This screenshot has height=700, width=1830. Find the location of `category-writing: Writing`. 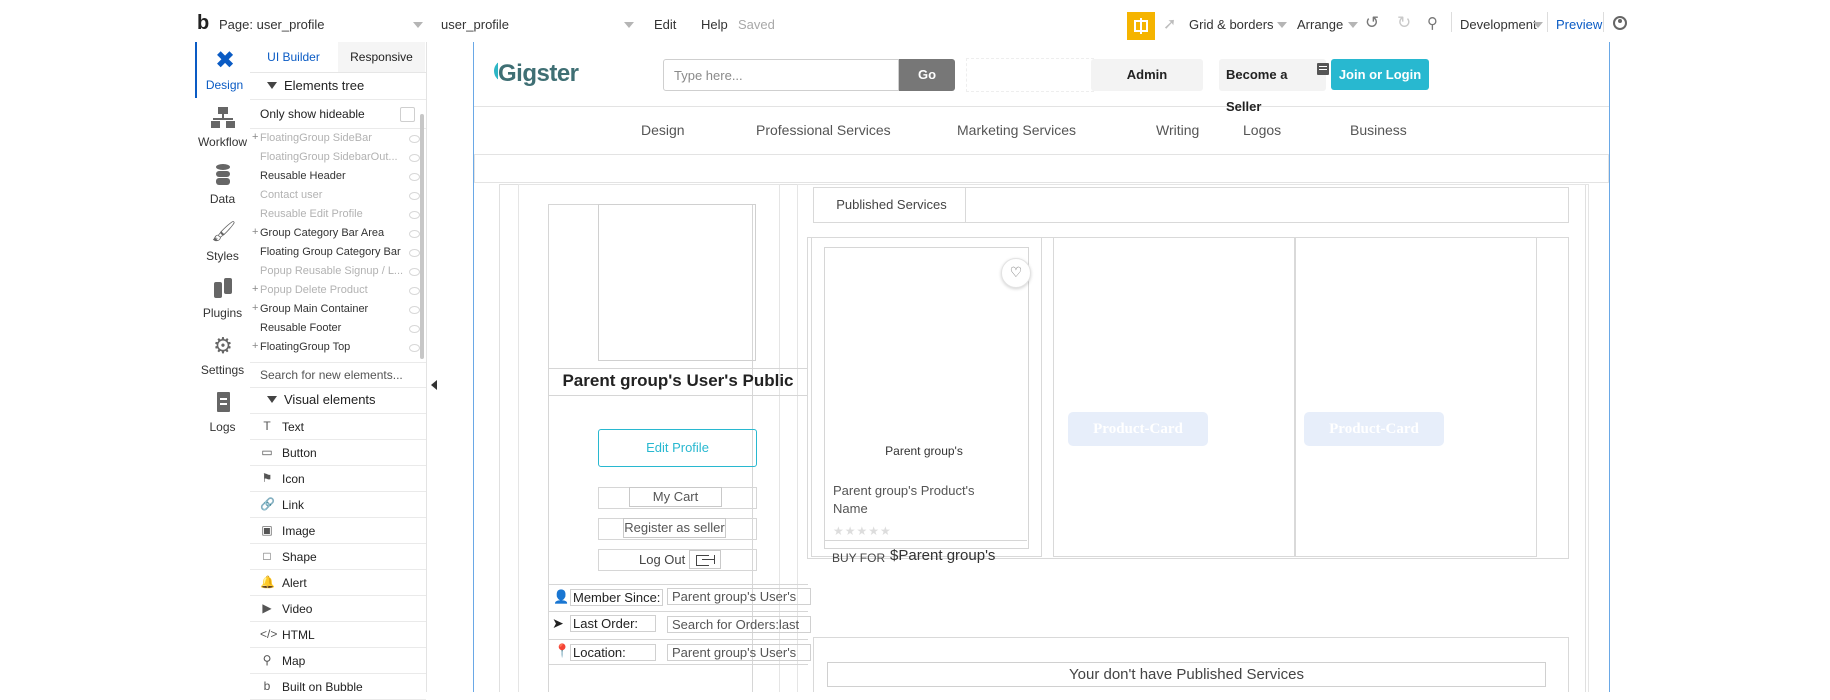

category-writing: Writing is located at coordinates (1177, 130).